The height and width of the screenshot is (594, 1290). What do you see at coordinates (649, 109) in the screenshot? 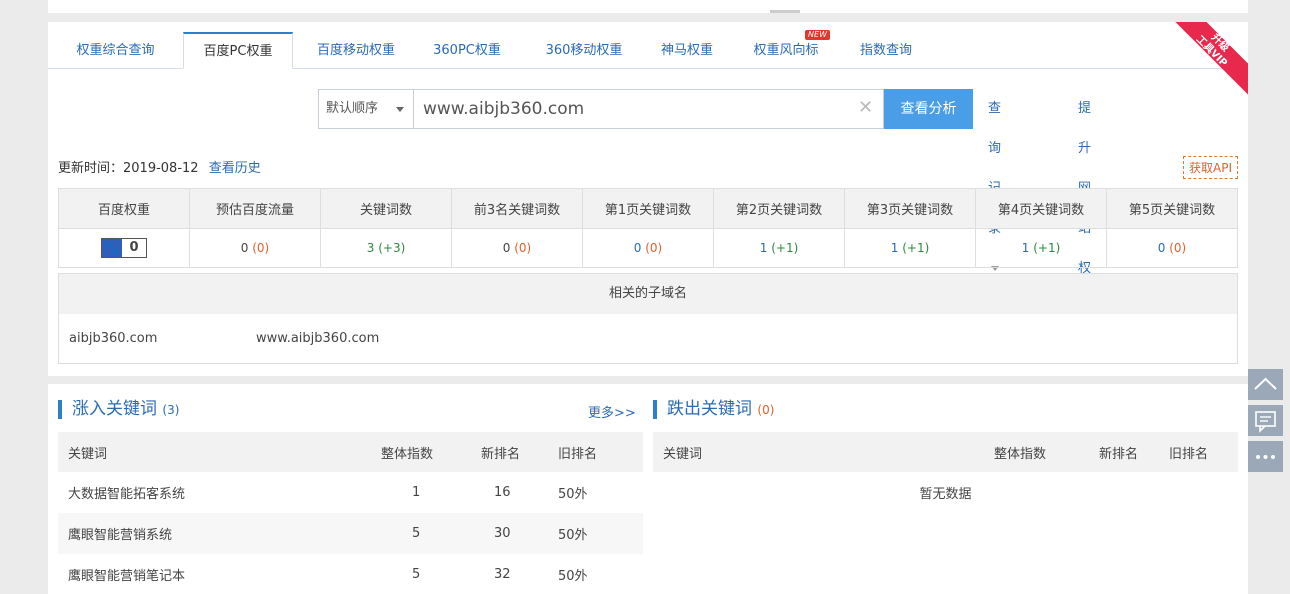
I see `domain-search-input` at bounding box center [649, 109].